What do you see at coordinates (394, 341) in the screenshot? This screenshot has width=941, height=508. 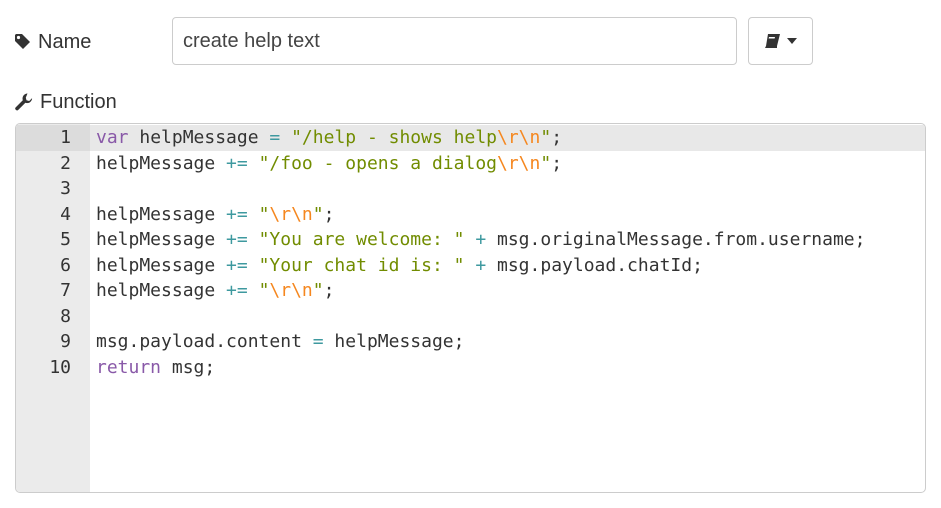 I see `code-token: helpMessage;` at bounding box center [394, 341].